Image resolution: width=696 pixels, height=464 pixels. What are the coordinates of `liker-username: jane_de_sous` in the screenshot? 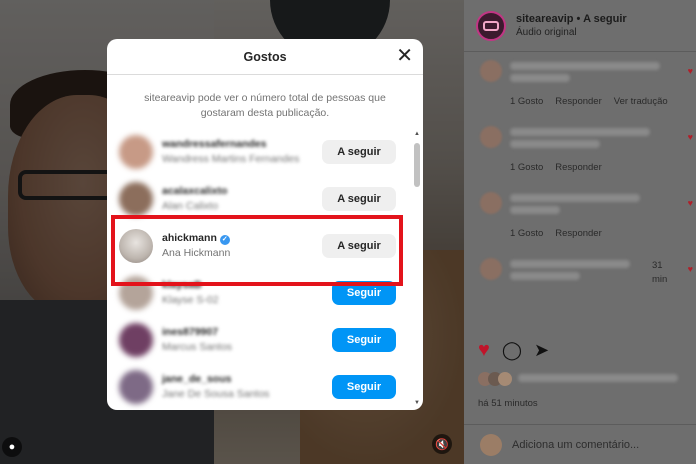 It's located at (196, 379).